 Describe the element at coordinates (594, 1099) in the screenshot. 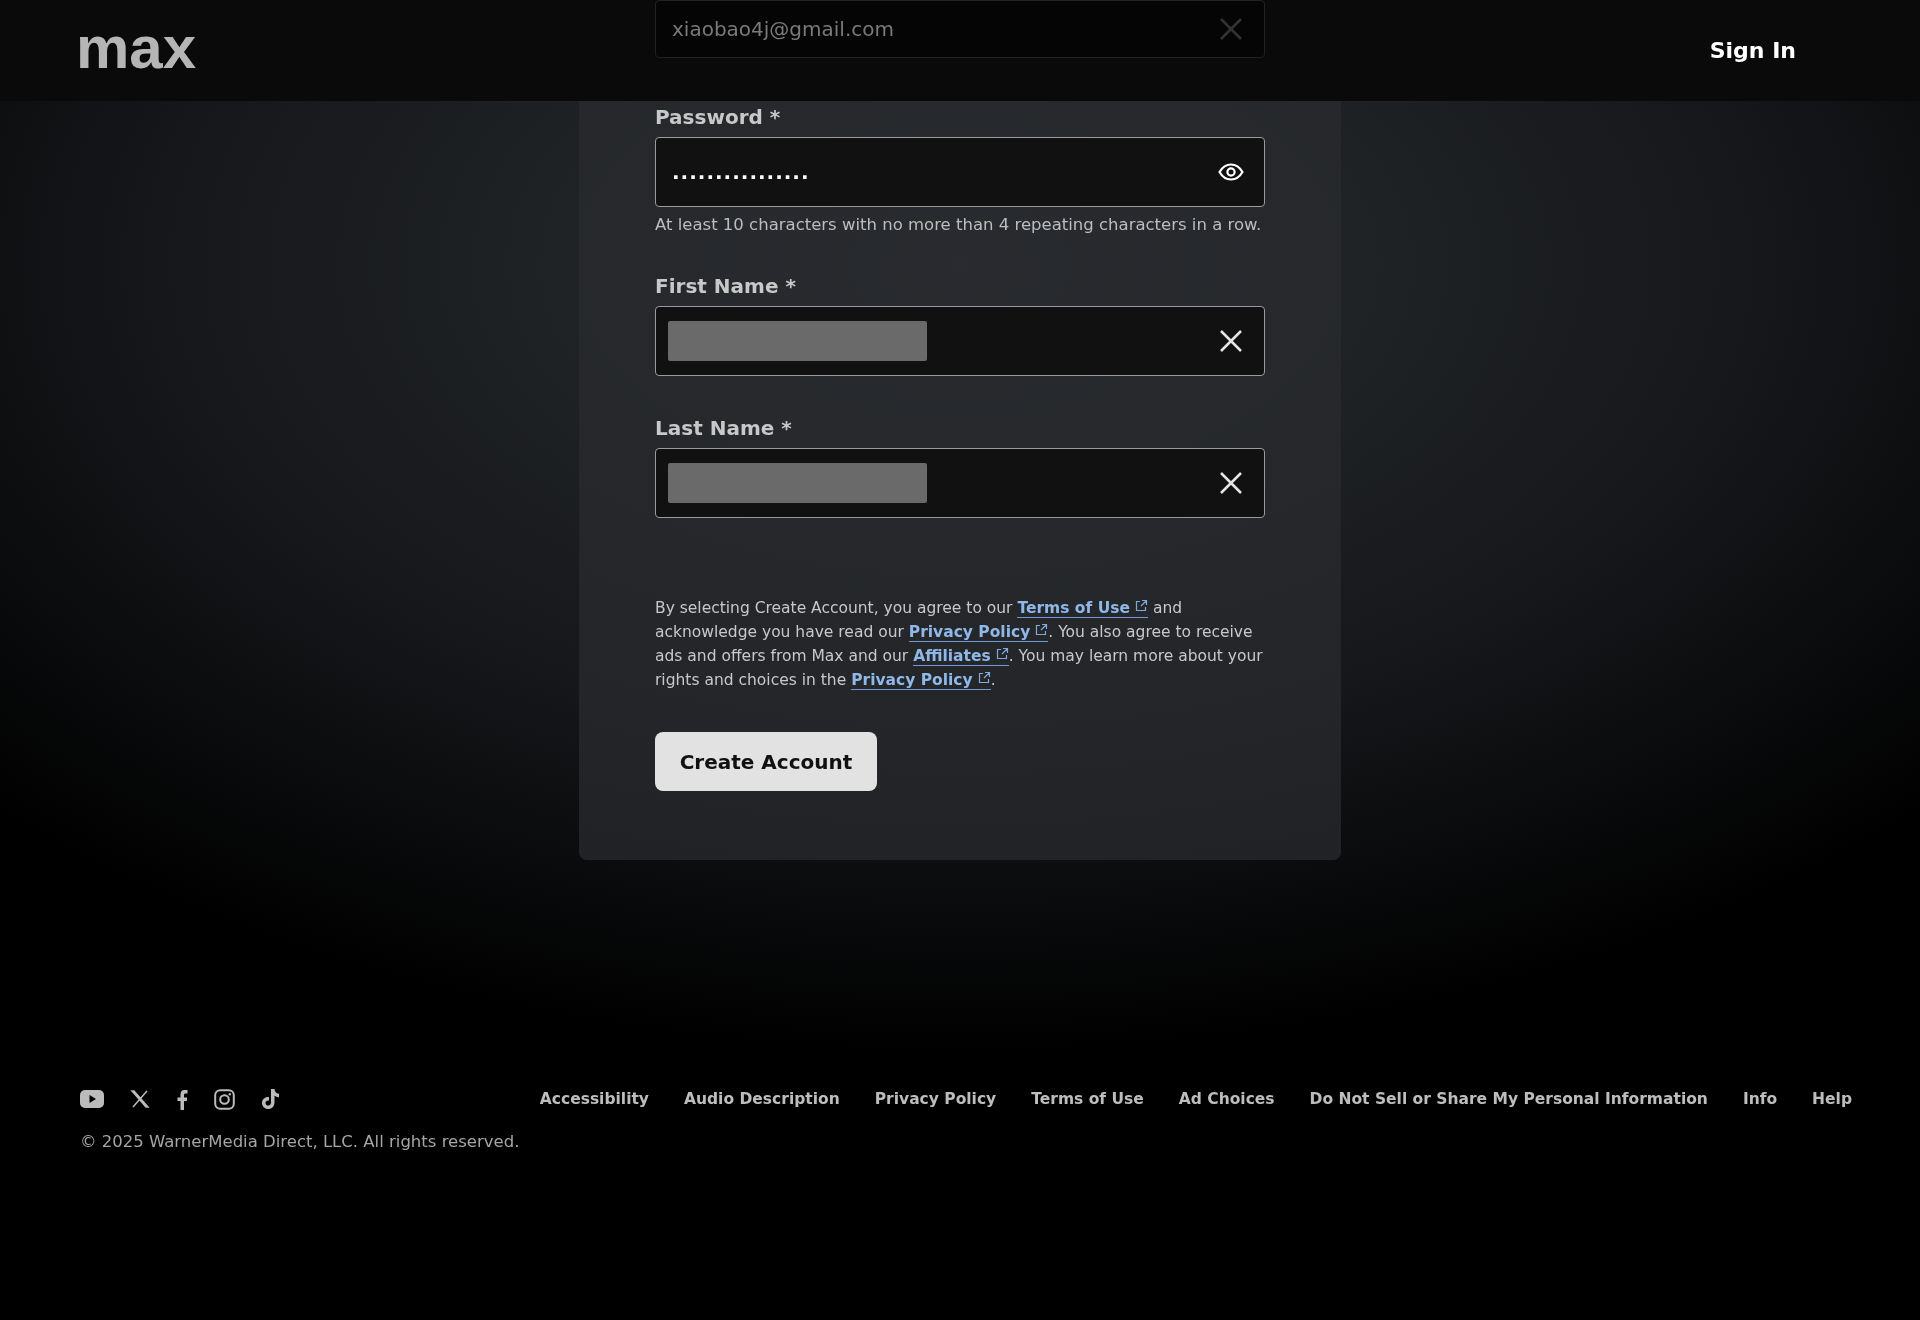

I see `footer-link: Accessibility` at that location.